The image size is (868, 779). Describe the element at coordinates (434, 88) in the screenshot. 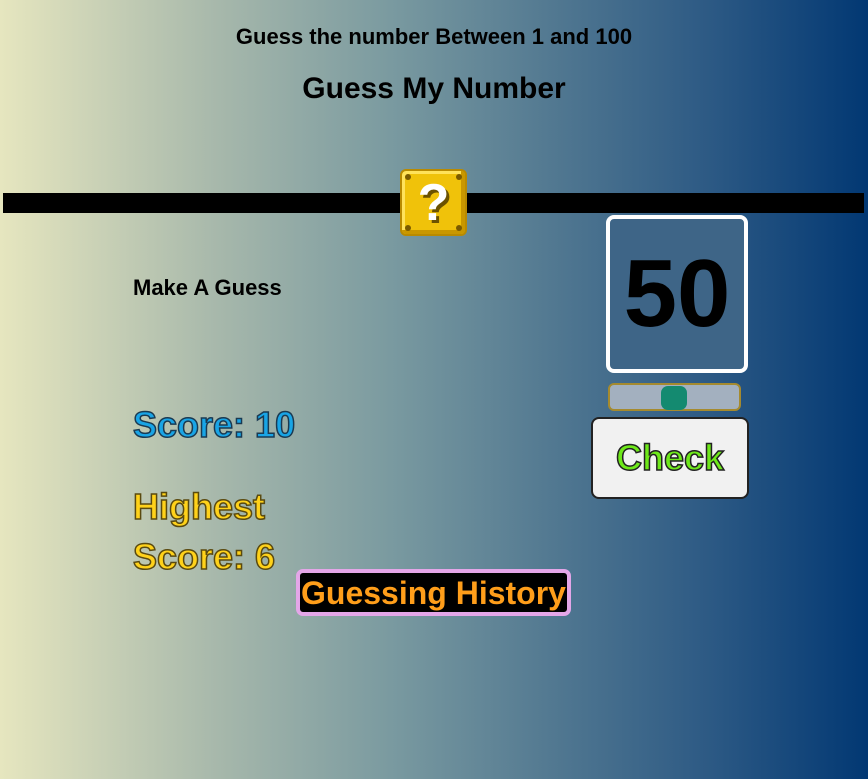

I see `page-title: Guess My Number` at that location.